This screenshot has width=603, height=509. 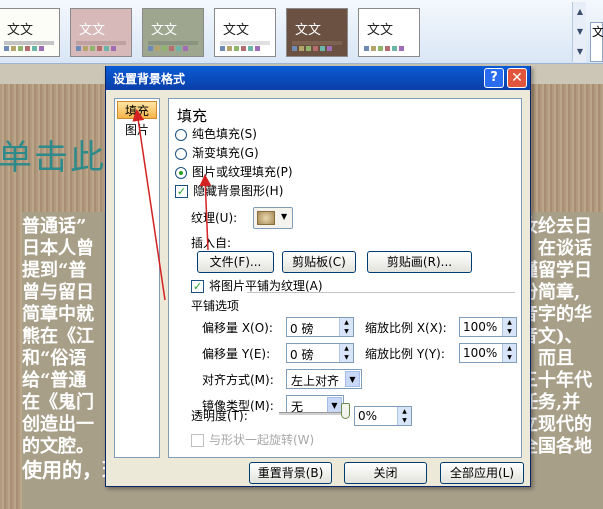 What do you see at coordinates (236, 354) in the screenshot?
I see `offset-y-label: 偏移量 Y(E):` at bounding box center [236, 354].